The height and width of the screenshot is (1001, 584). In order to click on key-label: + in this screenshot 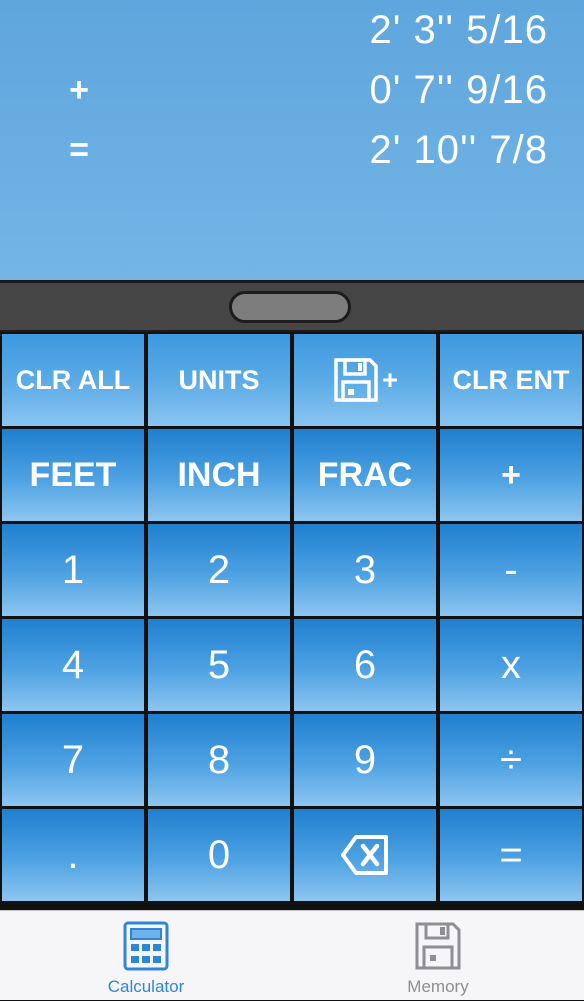, I will do `click(511, 474)`.